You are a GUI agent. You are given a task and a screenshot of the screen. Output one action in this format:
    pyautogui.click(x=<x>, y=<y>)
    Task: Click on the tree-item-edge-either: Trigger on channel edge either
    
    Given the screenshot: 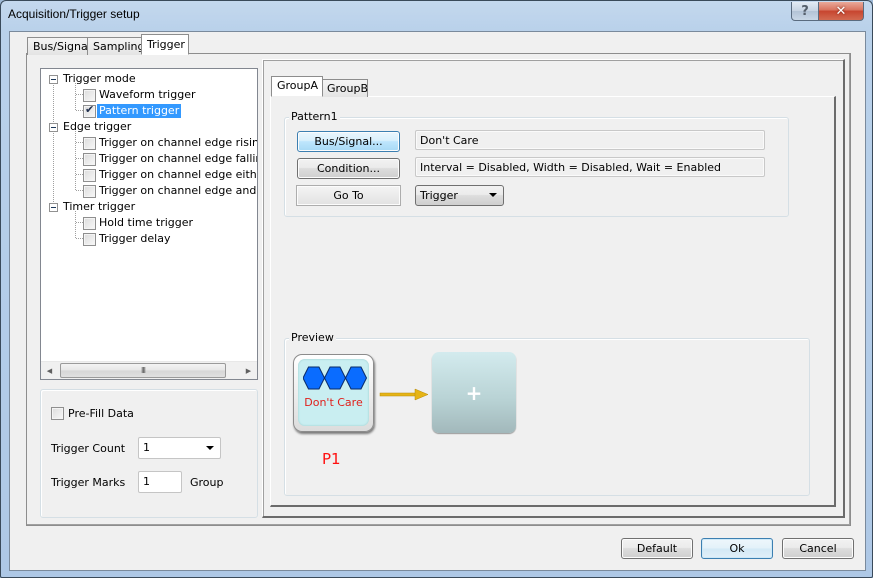 What is the action you would take?
    pyautogui.click(x=170, y=175)
    